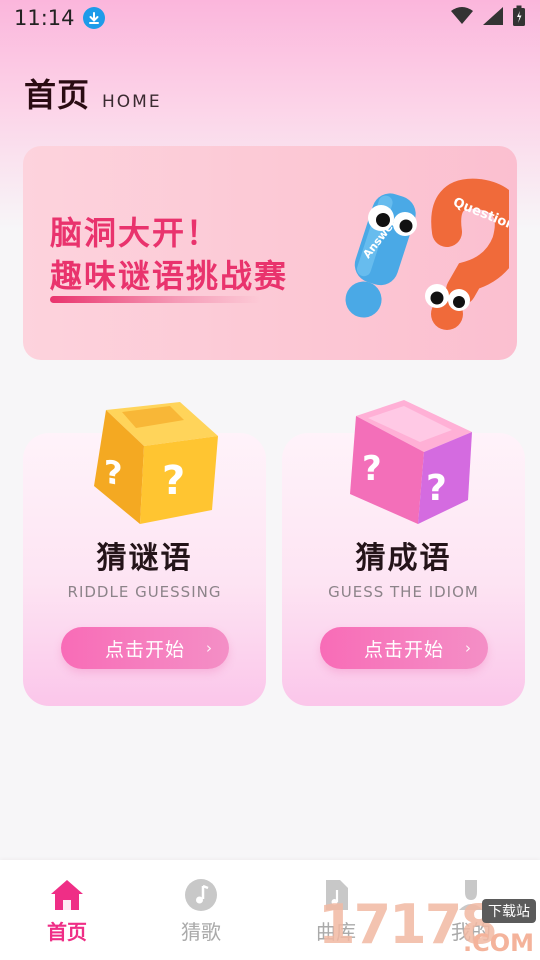 This screenshot has width=540, height=960. What do you see at coordinates (427, 254) in the screenshot?
I see `answer-question-mascot-icon: Answer Question` at bounding box center [427, 254].